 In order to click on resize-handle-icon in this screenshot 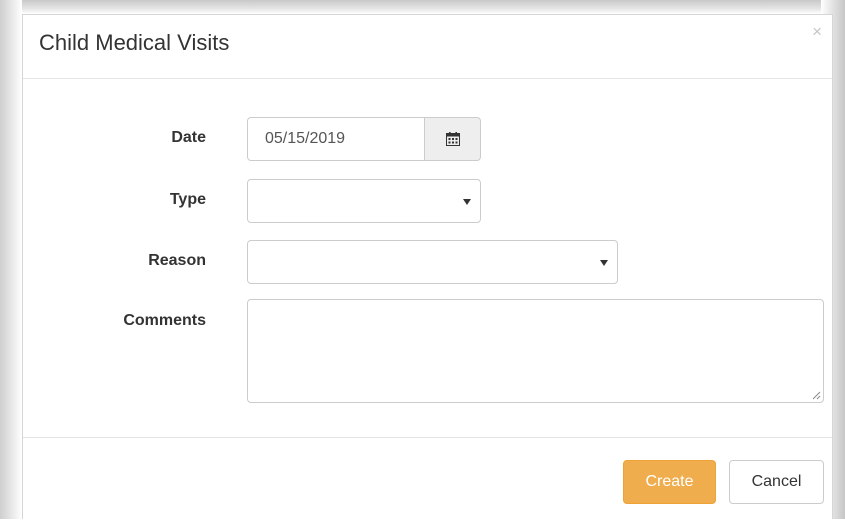, I will do `click(816, 395)`.